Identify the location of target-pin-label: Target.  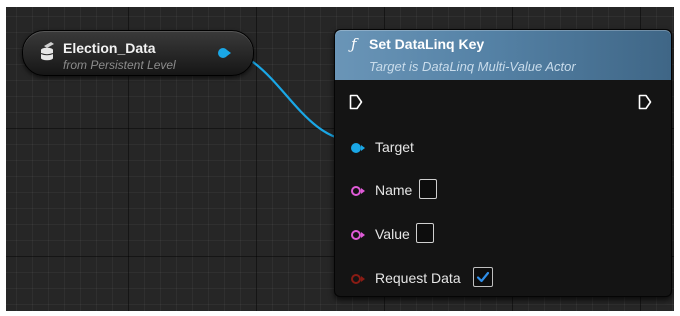
(394, 147).